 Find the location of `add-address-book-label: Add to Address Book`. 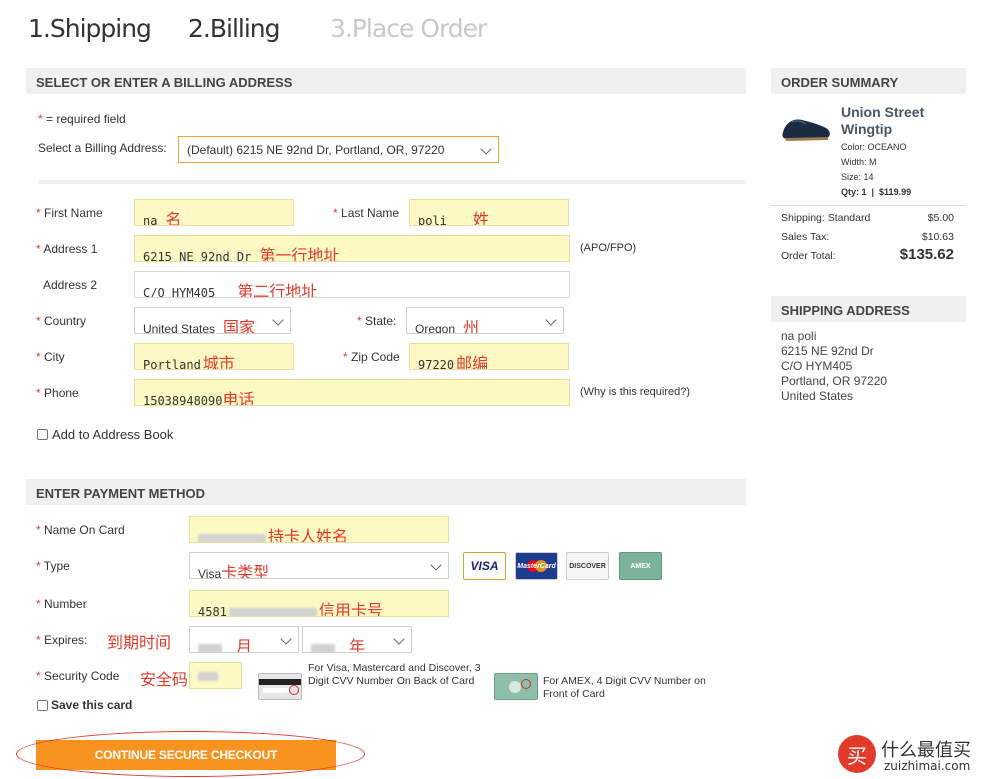

add-address-book-label: Add to Address Book is located at coordinates (112, 434).